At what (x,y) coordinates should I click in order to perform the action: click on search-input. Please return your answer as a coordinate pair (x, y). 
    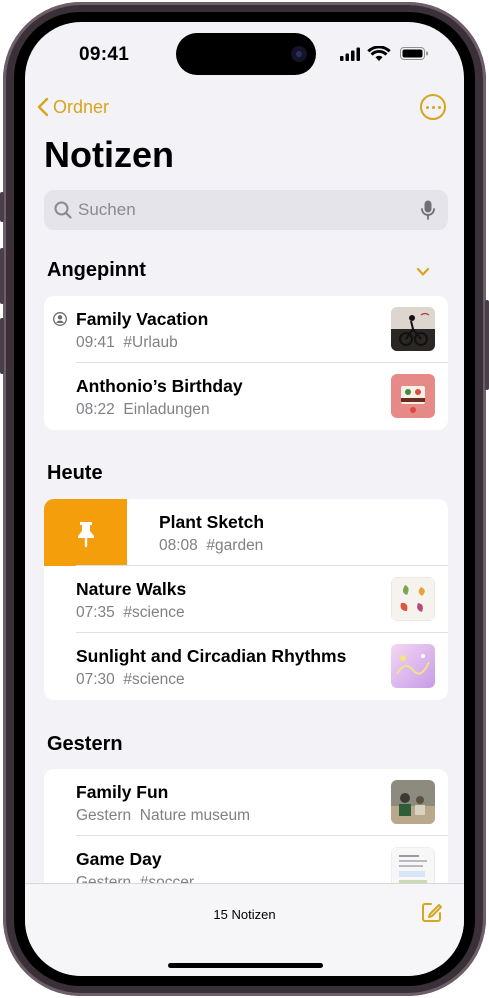
    Looking at the image, I should click on (243, 210).